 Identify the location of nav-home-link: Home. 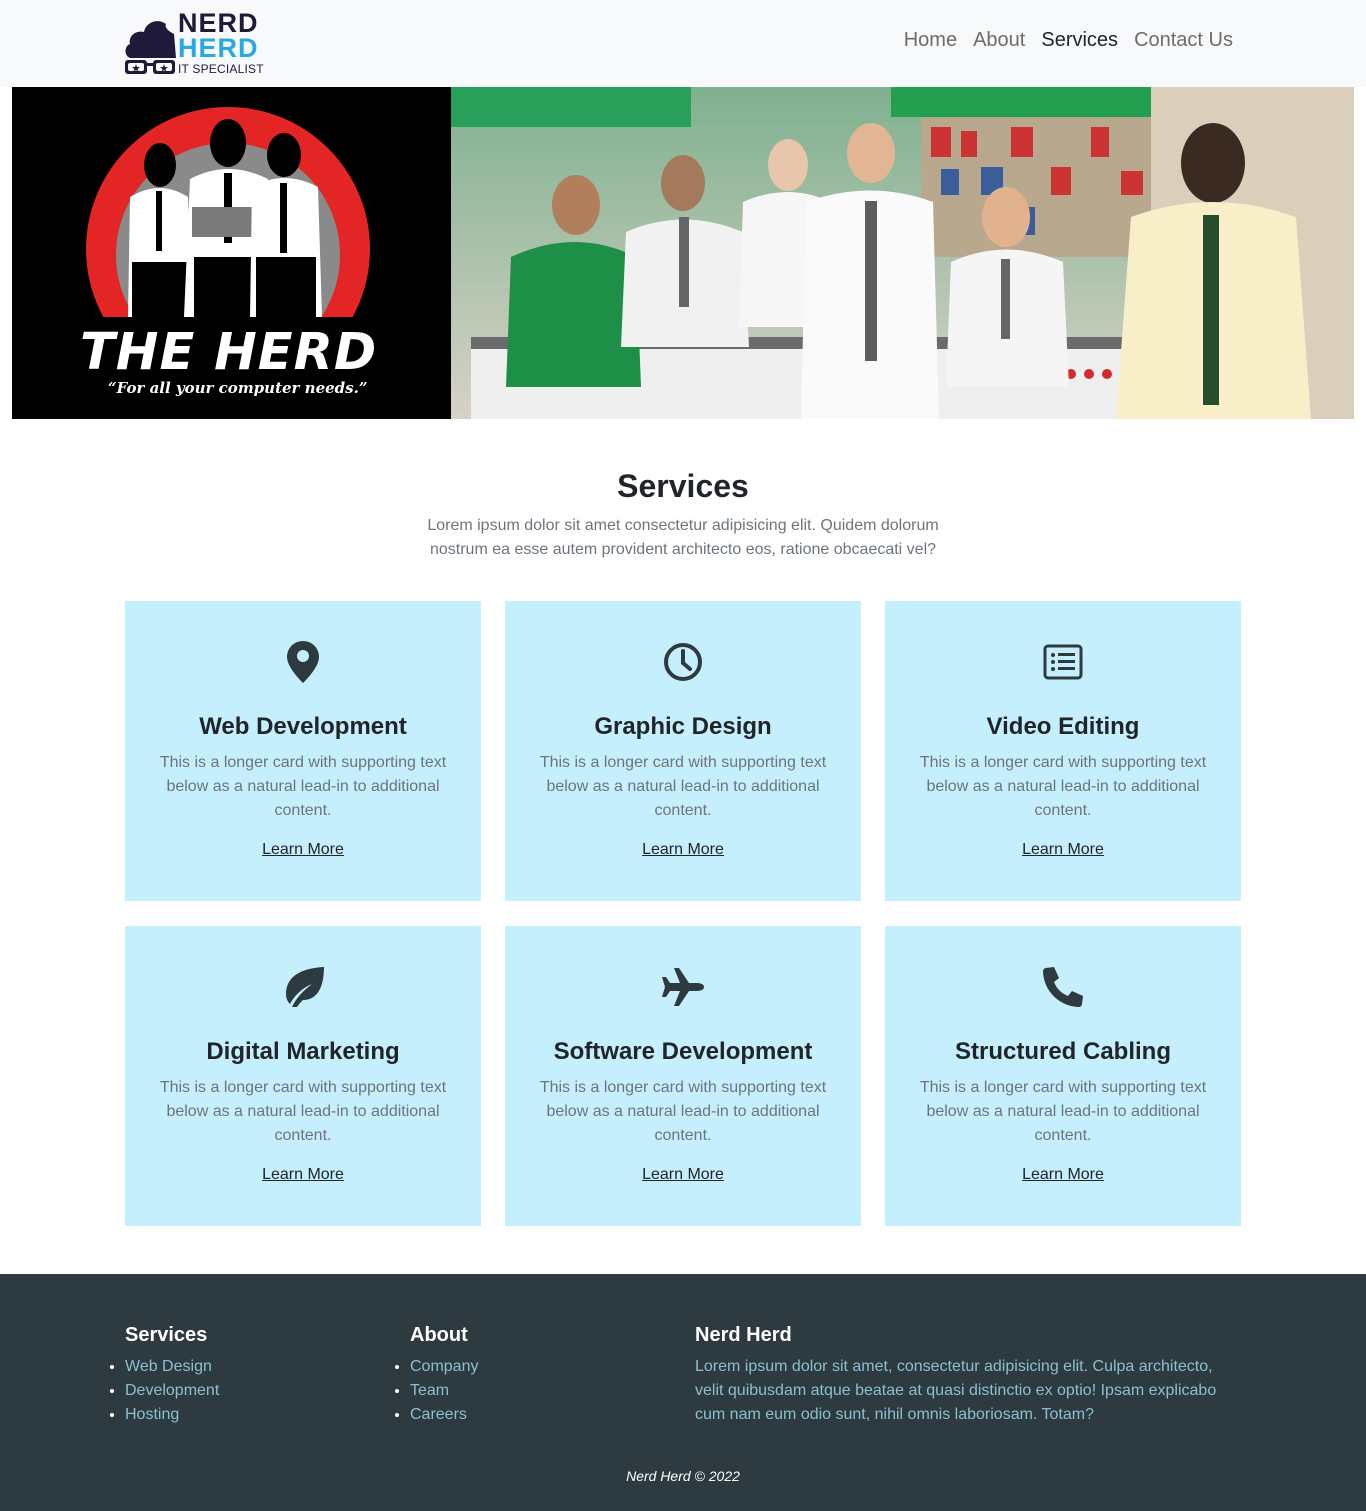
(930, 40).